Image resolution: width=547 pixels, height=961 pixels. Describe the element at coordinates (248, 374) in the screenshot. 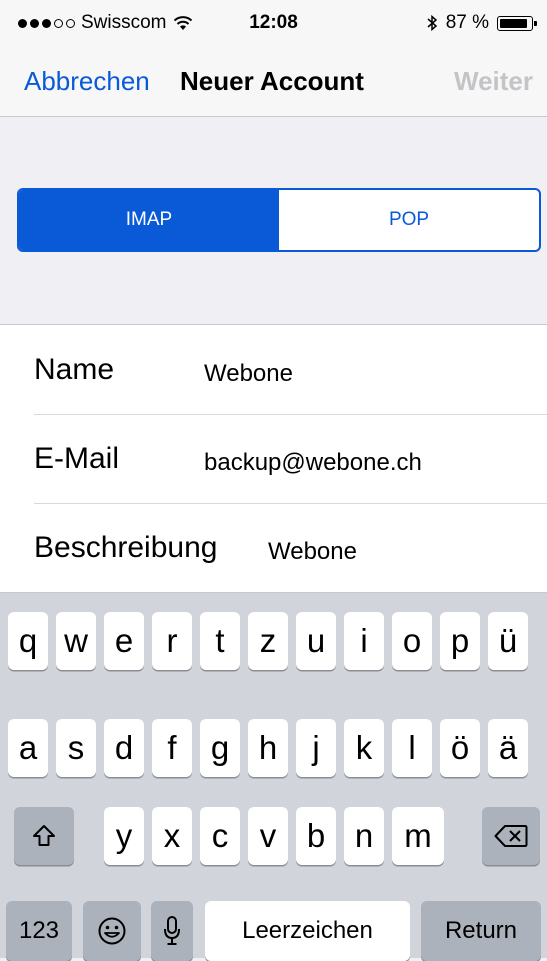

I see `name-field: Webone` at that location.